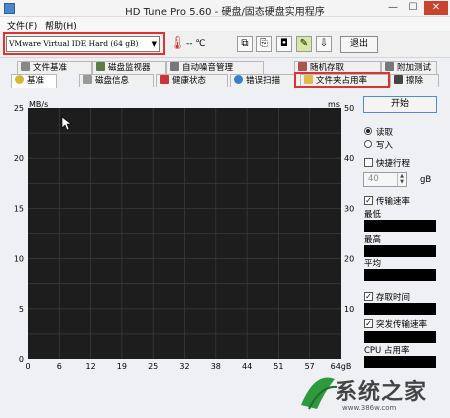 The width and height of the screenshot is (450, 418). I want to click on minimize-button: —, so click(393, 8).